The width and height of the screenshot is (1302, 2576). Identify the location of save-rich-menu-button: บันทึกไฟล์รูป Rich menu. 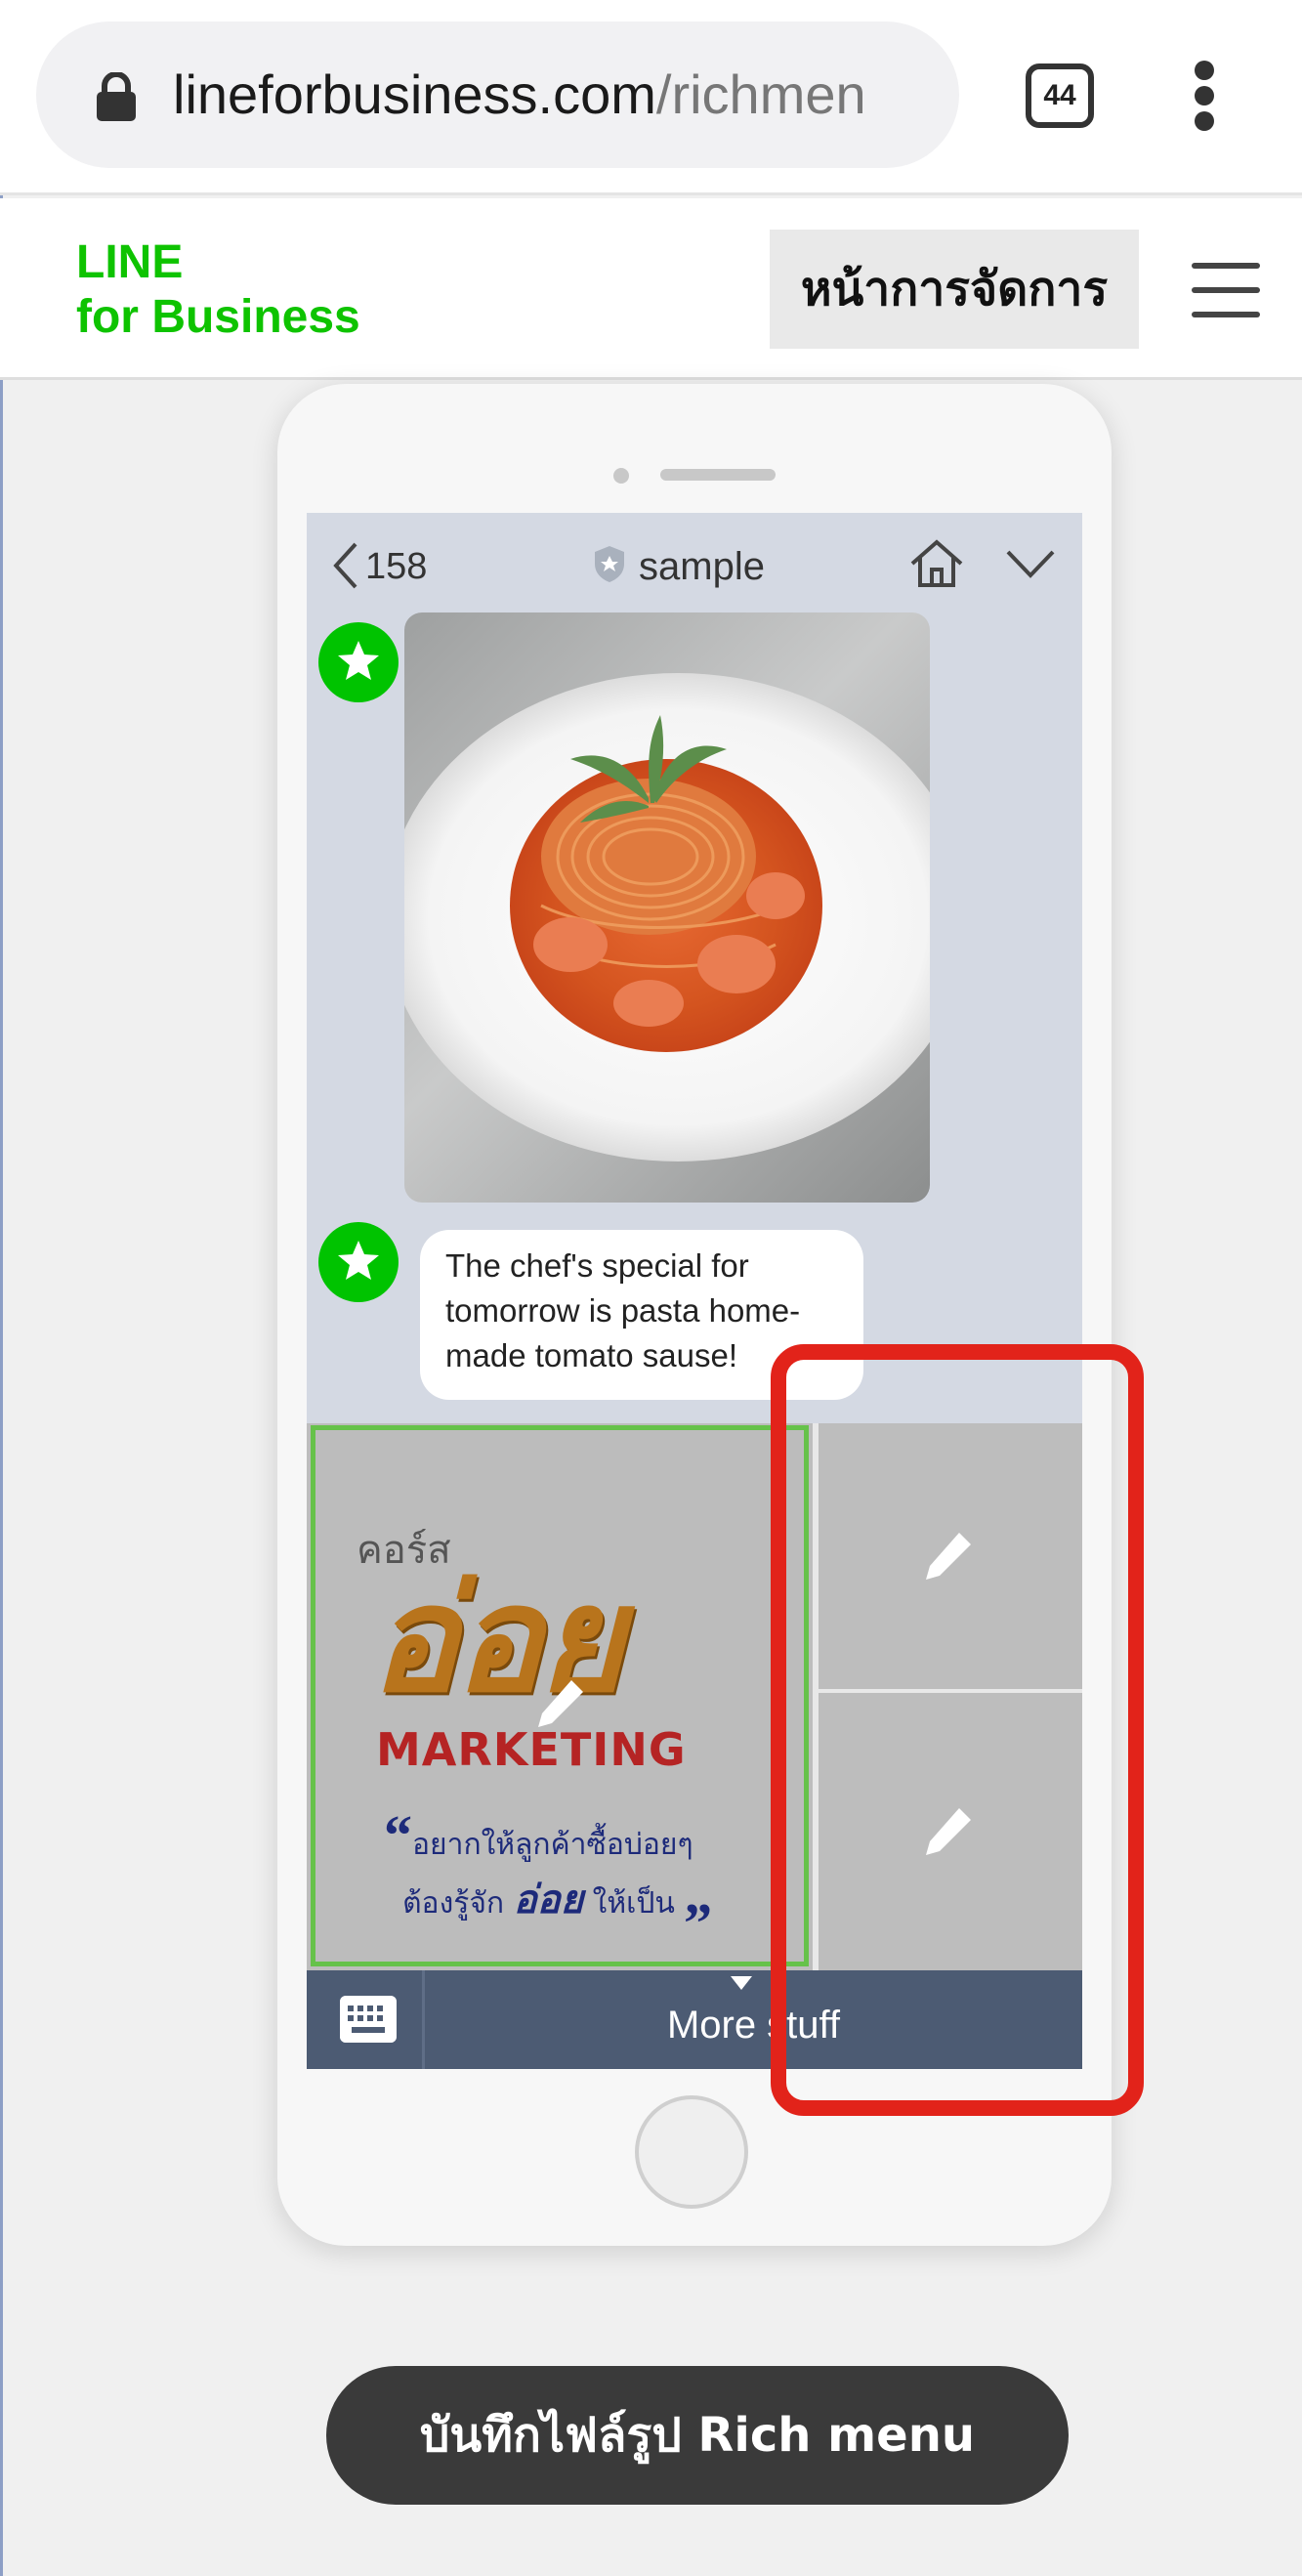
(697, 2435).